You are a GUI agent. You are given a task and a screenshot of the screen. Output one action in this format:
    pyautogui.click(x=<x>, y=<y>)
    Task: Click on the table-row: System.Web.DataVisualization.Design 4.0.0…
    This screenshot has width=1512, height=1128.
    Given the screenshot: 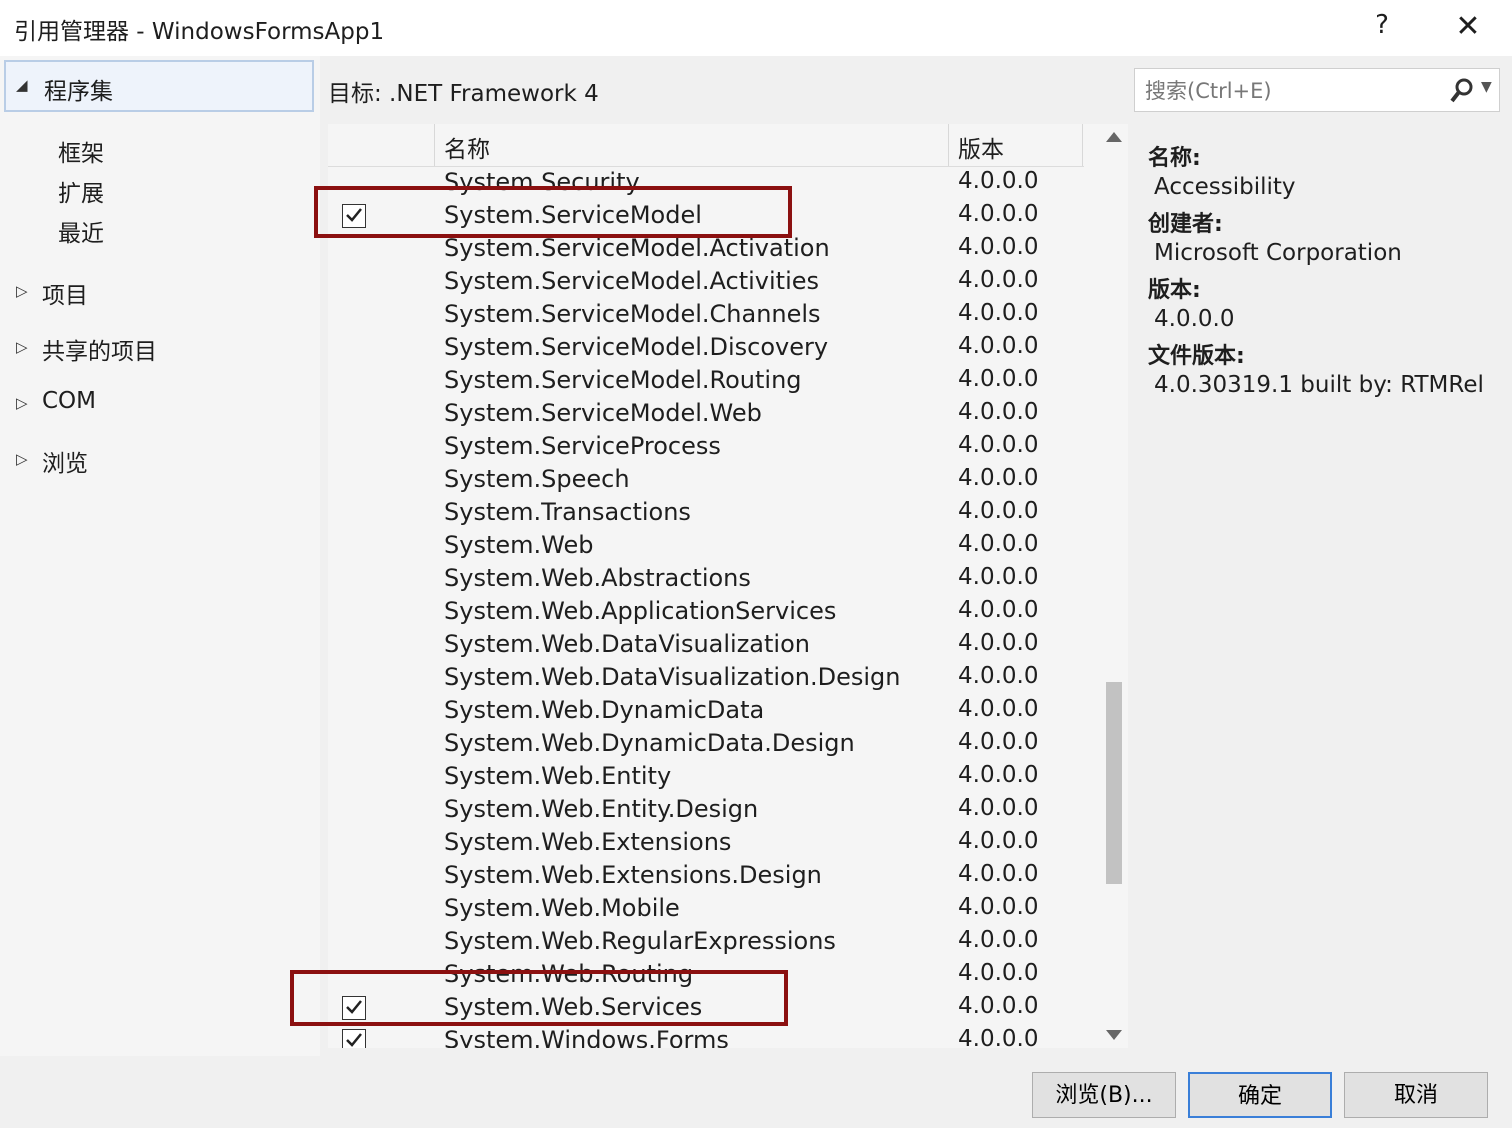 What is the action you would take?
    pyautogui.click(x=708, y=679)
    